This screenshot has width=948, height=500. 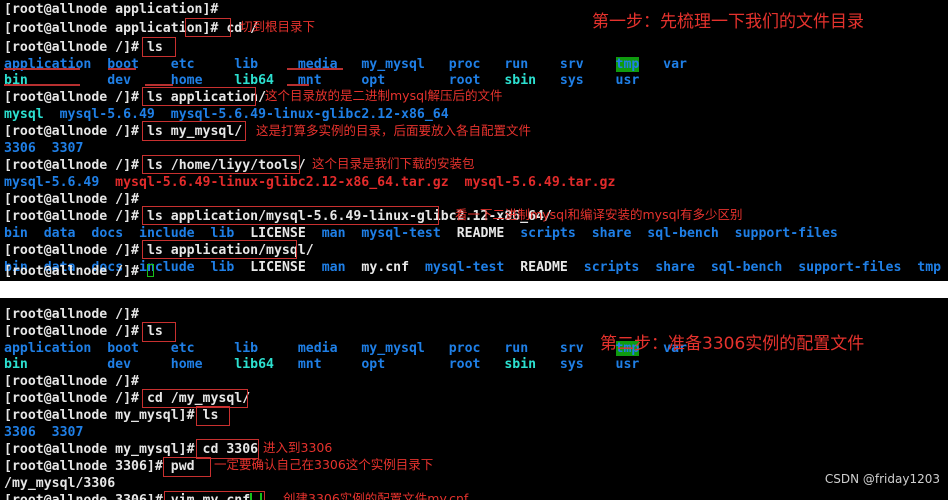 I want to click on shell-command: ls application/, so click(x=206, y=97).